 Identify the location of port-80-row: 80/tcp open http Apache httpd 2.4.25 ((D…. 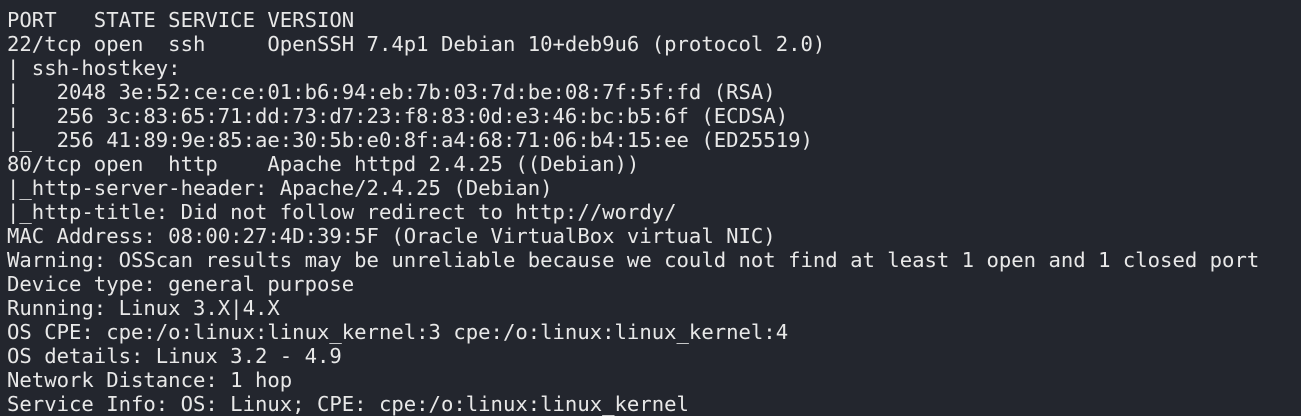
(323, 164).